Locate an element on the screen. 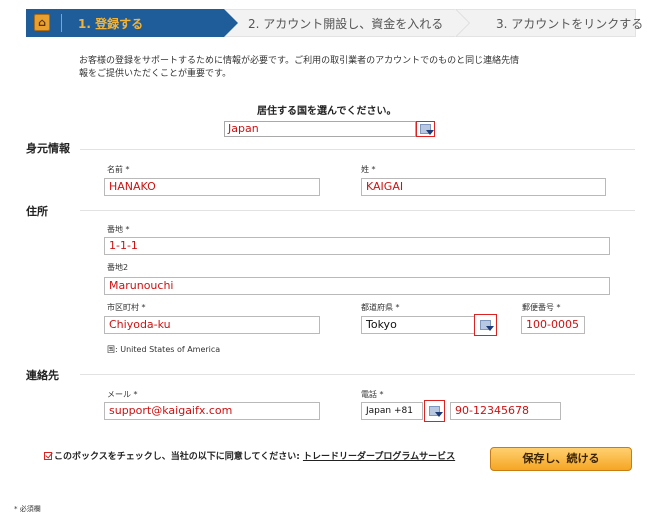 The image size is (666, 526). country-dropdown-button is located at coordinates (425, 129).